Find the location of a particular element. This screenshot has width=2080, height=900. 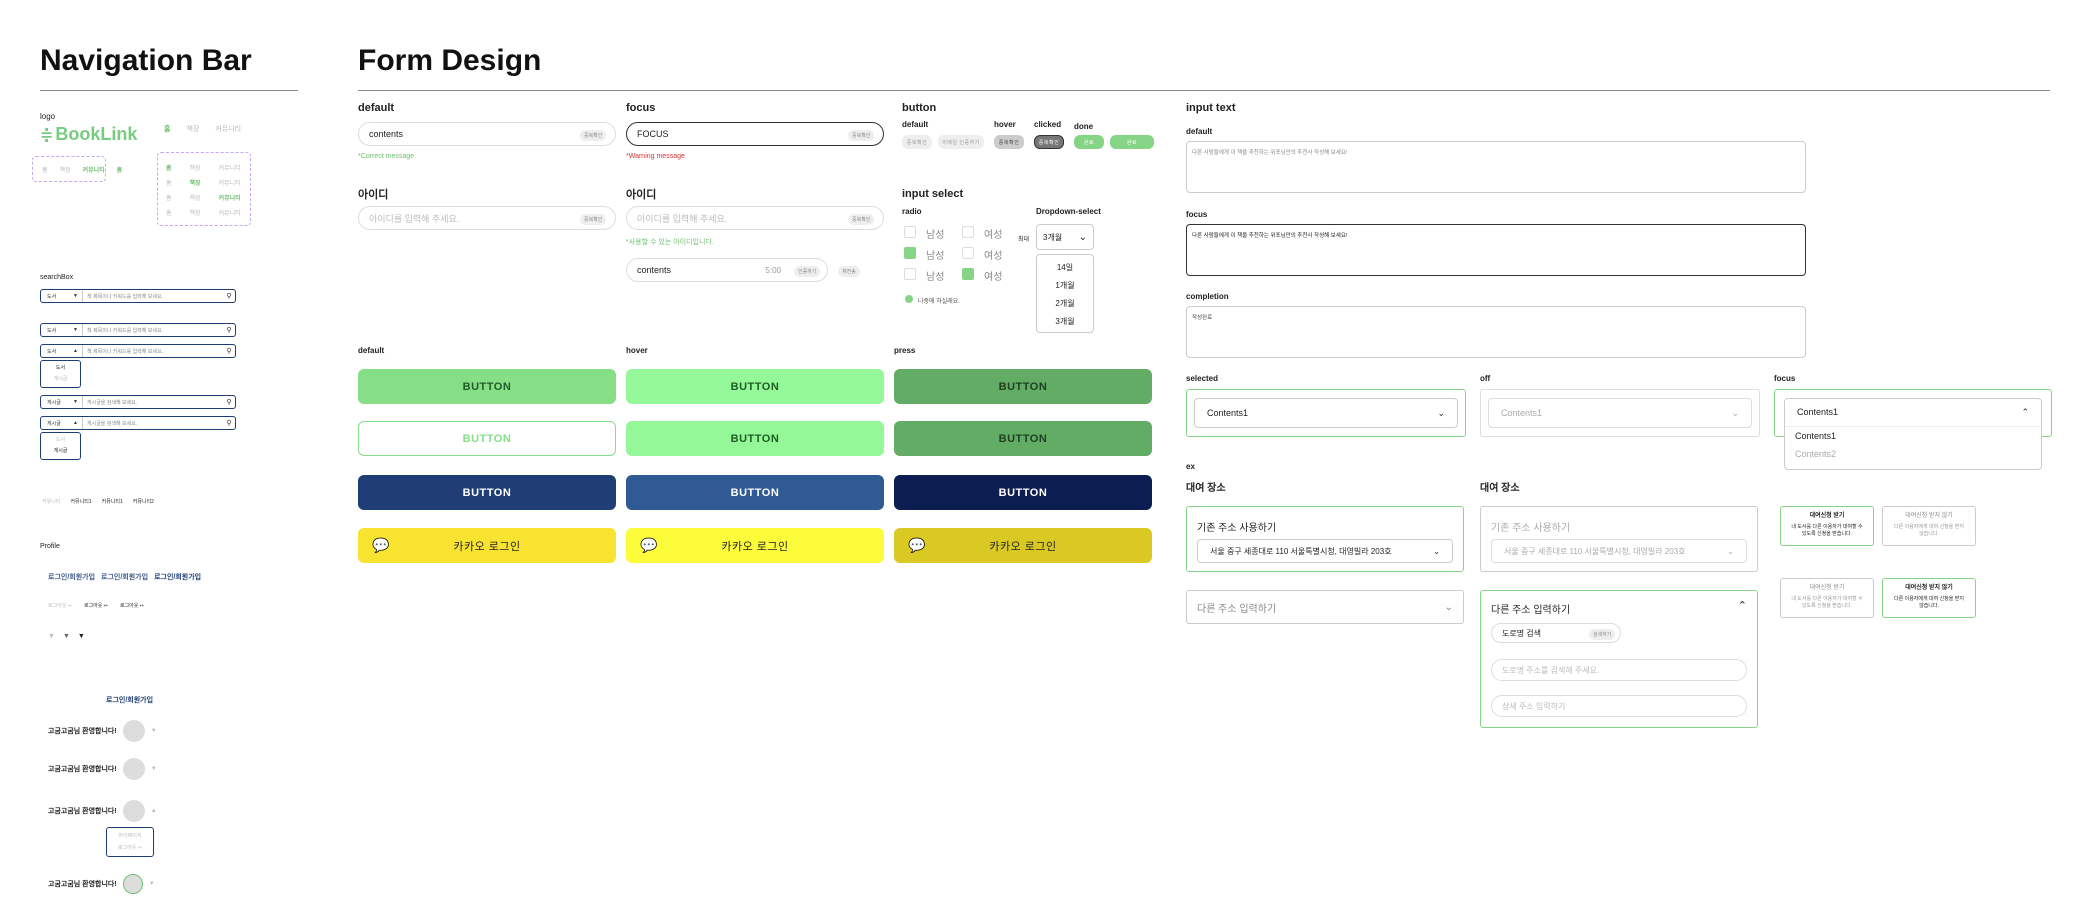

recommend-textarea-complete: 작성완료 is located at coordinates (1496, 332).